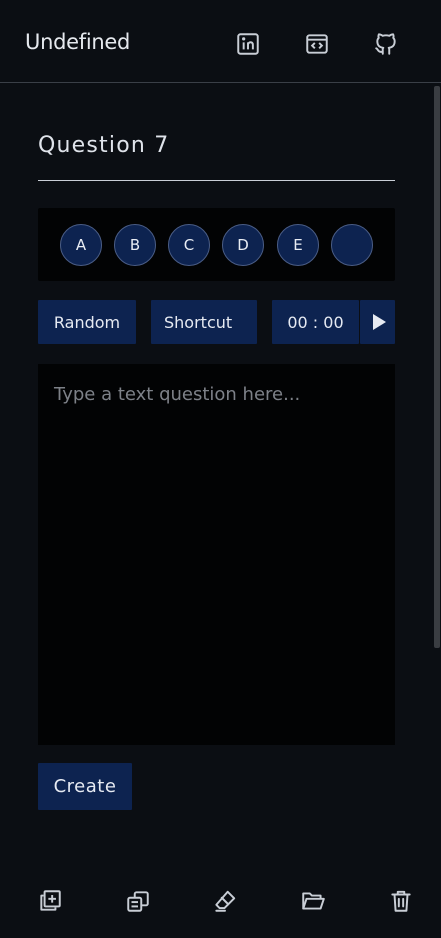 This screenshot has width=441, height=938. Describe the element at coordinates (401, 901) in the screenshot. I see `trash-icon` at that location.